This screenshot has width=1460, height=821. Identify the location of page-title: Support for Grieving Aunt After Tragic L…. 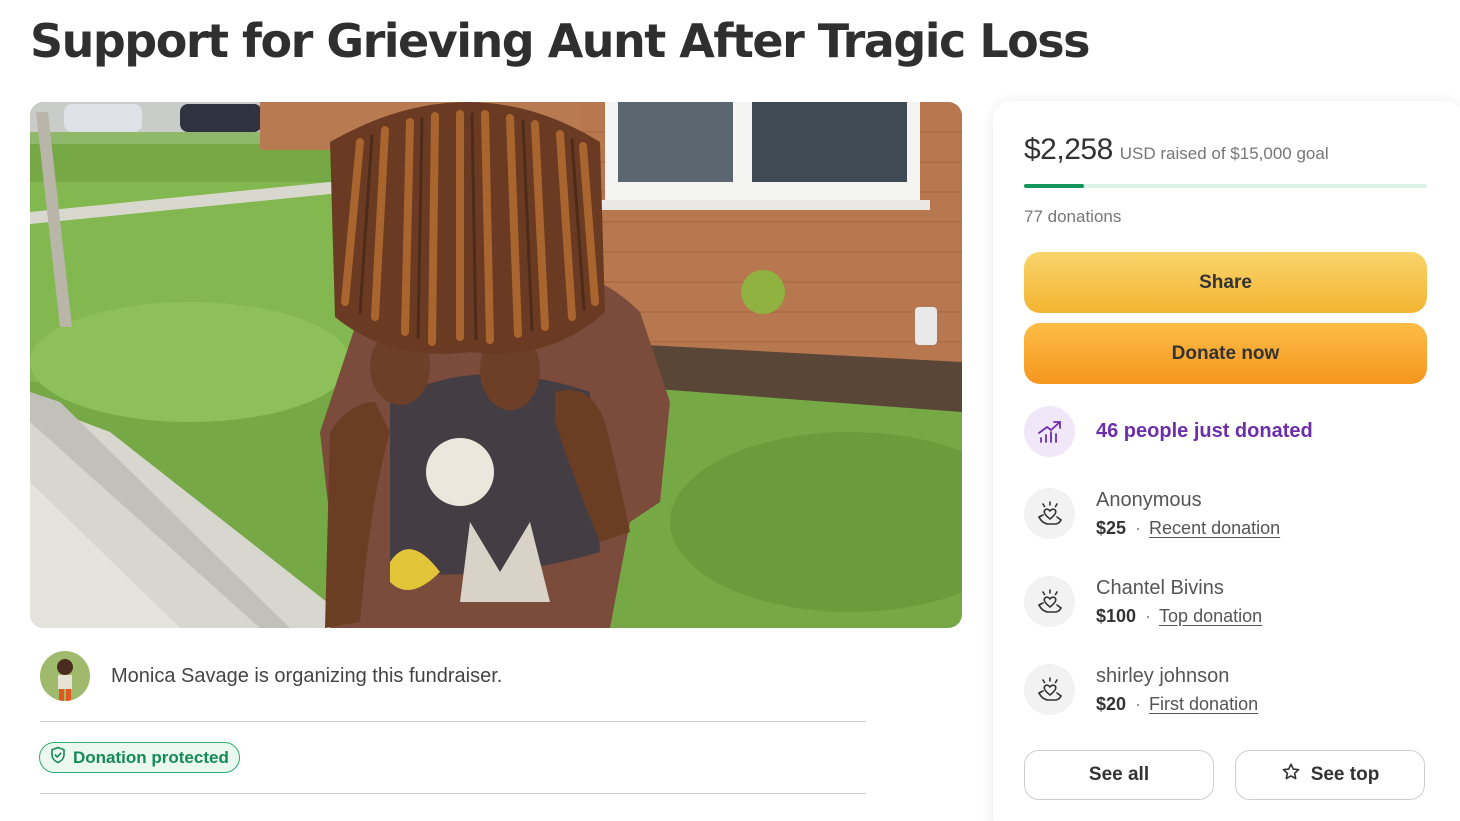
(560, 41).